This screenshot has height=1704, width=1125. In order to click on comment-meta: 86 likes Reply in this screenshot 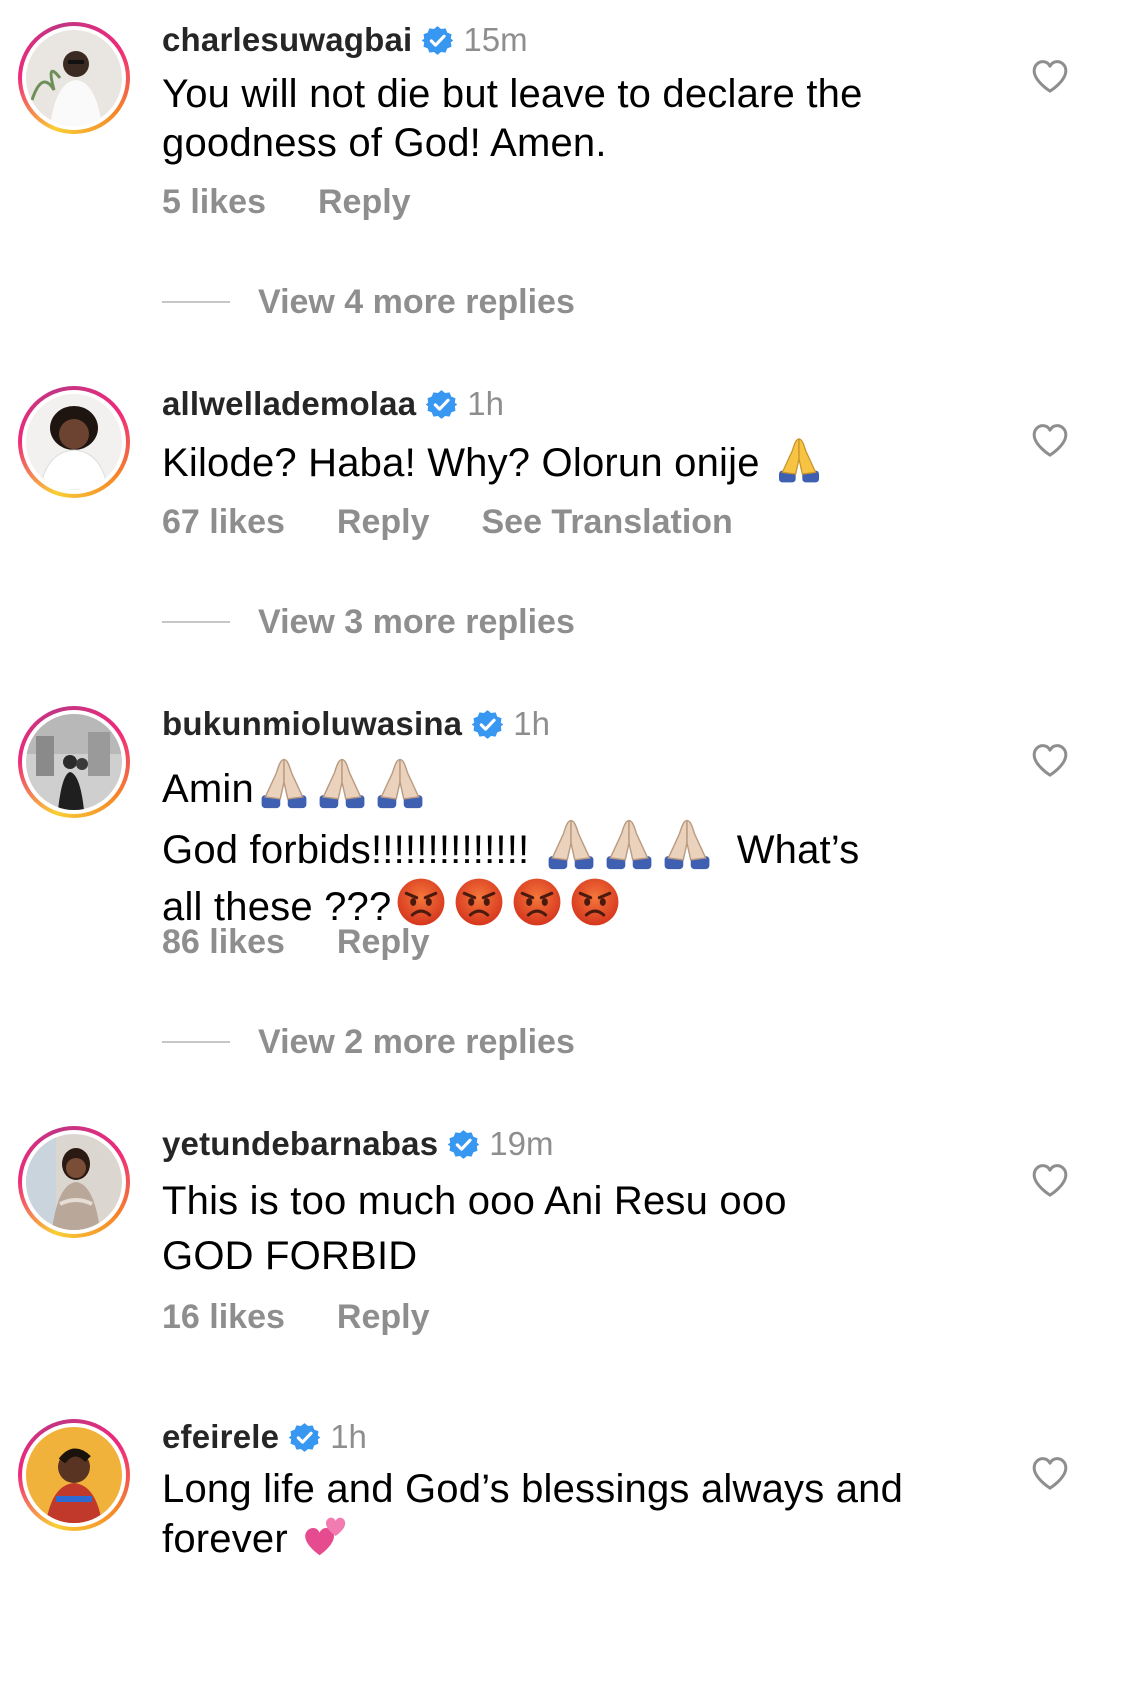, I will do `click(321, 942)`.